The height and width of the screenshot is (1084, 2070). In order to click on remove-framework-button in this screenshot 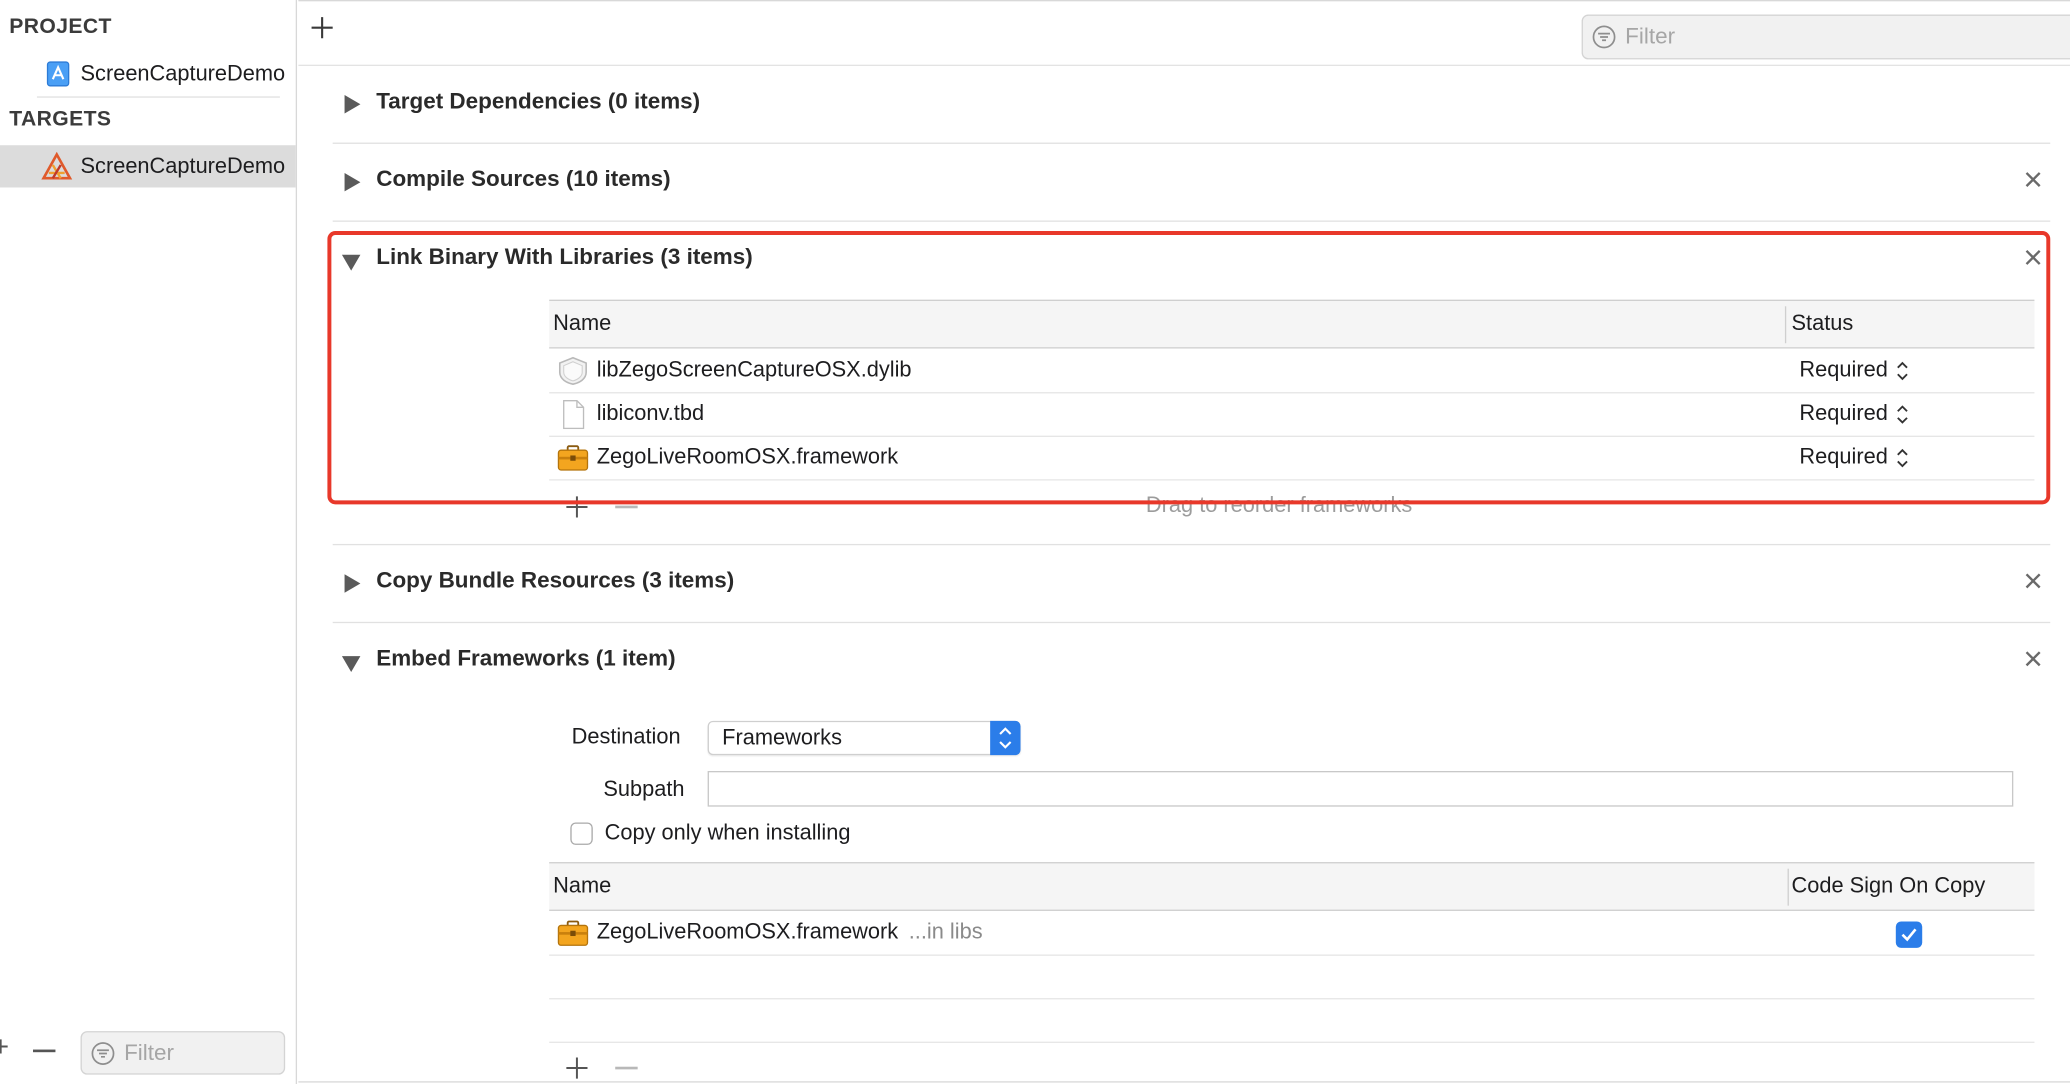, I will do `click(626, 1067)`.